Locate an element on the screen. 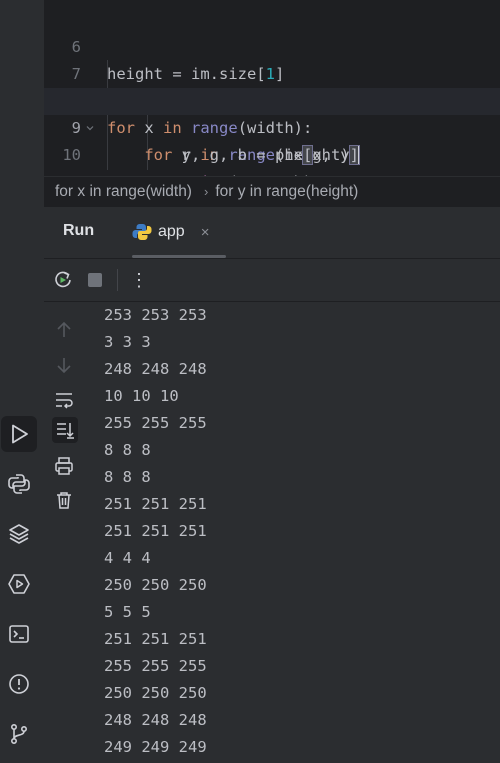  console-line: 10 10 10 is located at coordinates (141, 396).